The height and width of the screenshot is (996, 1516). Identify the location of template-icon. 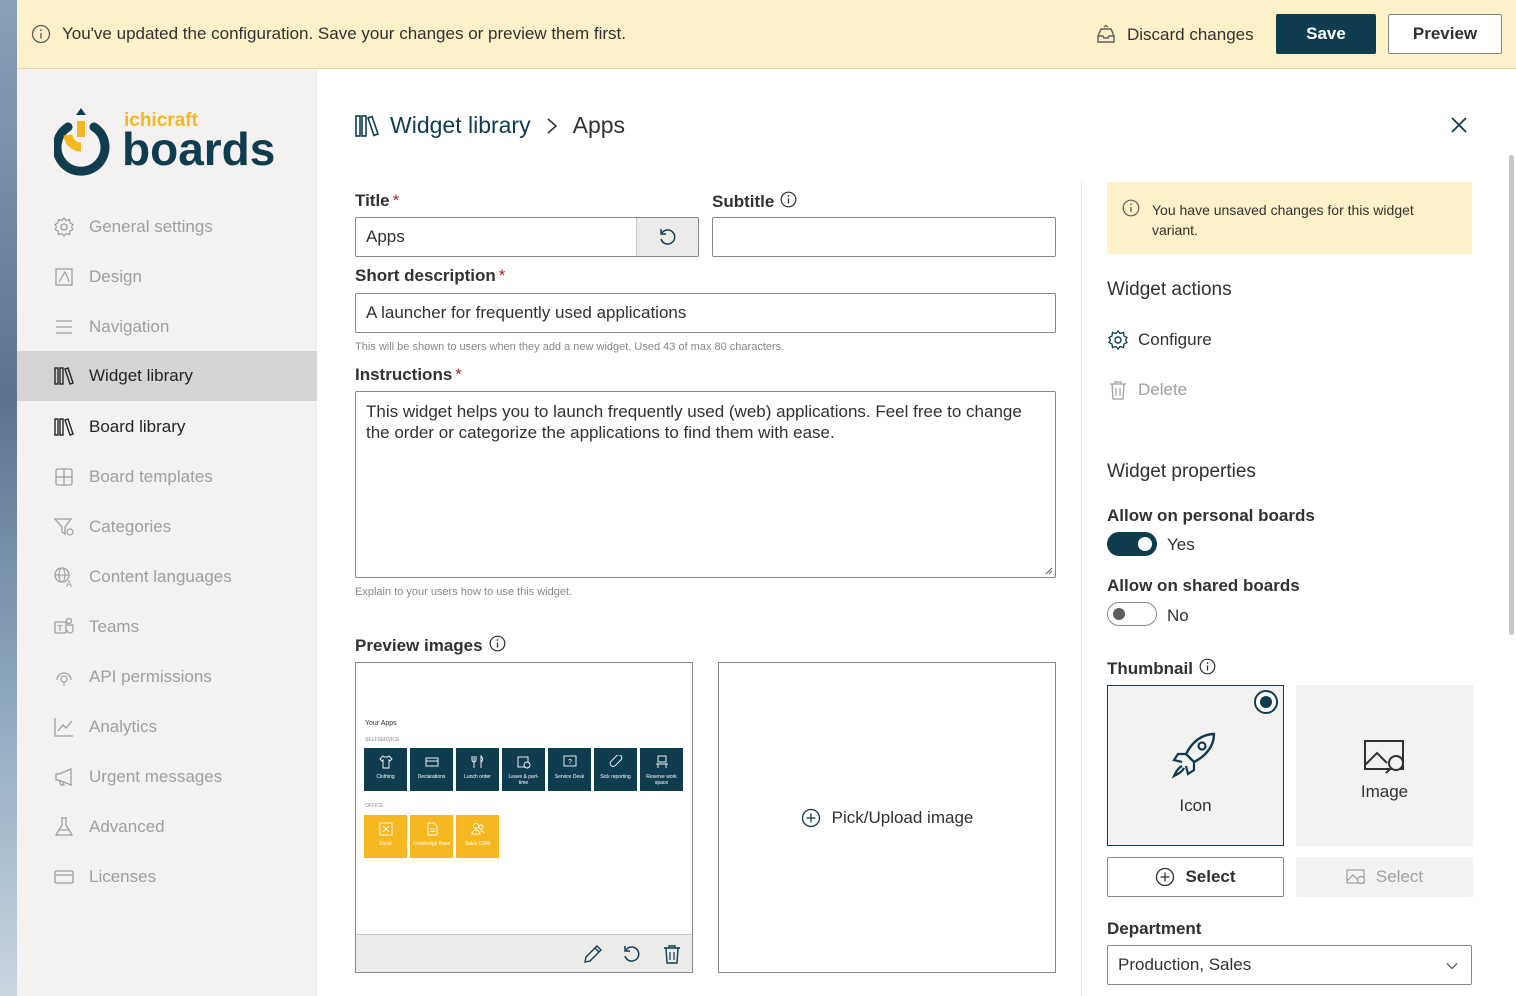
(64, 477).